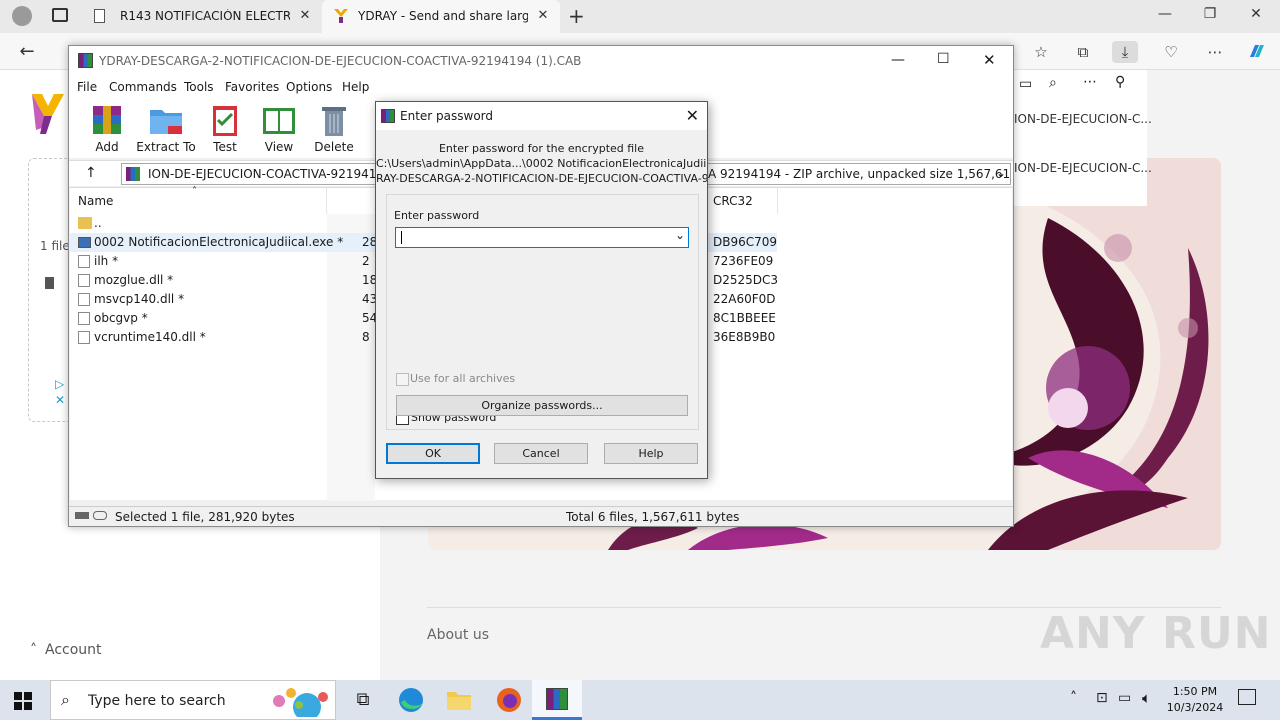 The image size is (1280, 720). I want to click on column-crc: CRC32, so click(742, 201).